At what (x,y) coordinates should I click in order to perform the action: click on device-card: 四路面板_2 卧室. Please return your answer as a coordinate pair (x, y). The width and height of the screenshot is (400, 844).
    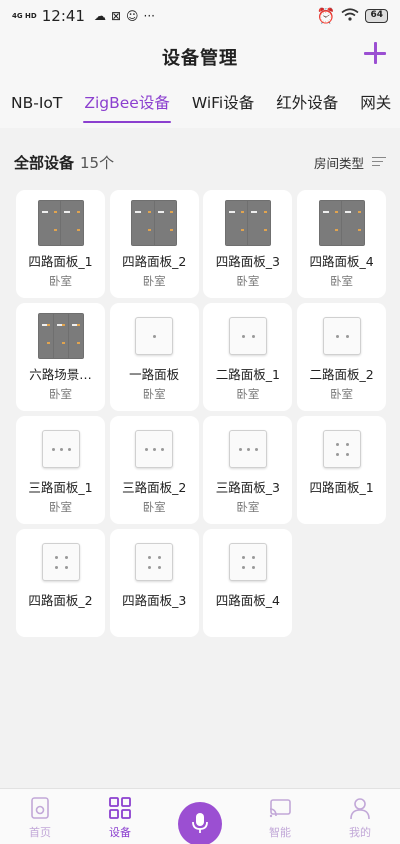
    Looking at the image, I should click on (154, 244).